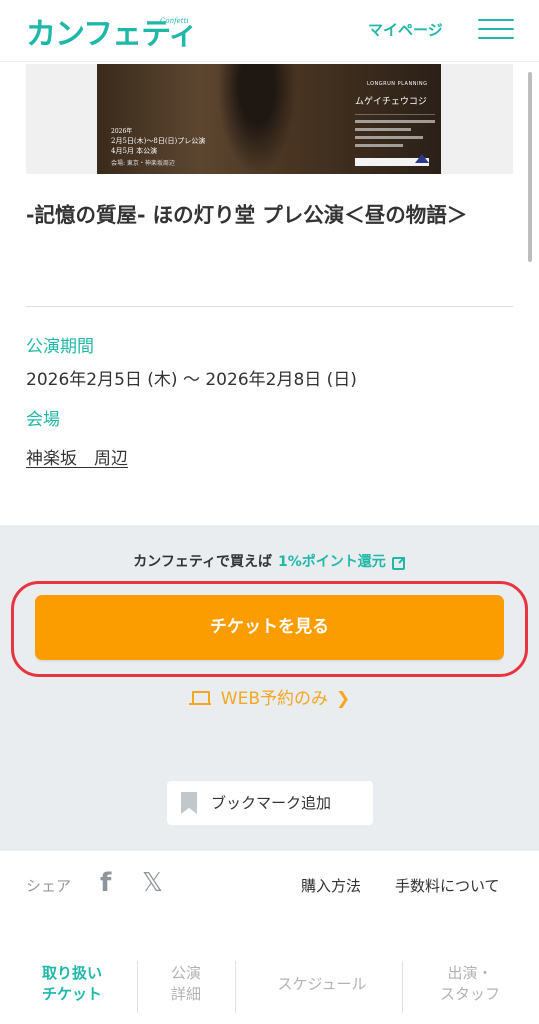  What do you see at coordinates (331, 885) in the screenshot?
I see `buy-method-link: 購入方法` at bounding box center [331, 885].